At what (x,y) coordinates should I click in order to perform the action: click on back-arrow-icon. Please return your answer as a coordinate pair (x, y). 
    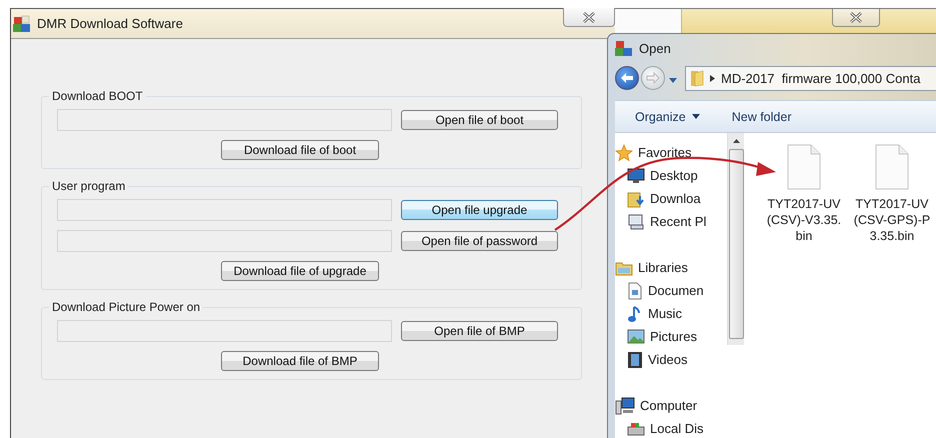
    Looking at the image, I should click on (627, 78).